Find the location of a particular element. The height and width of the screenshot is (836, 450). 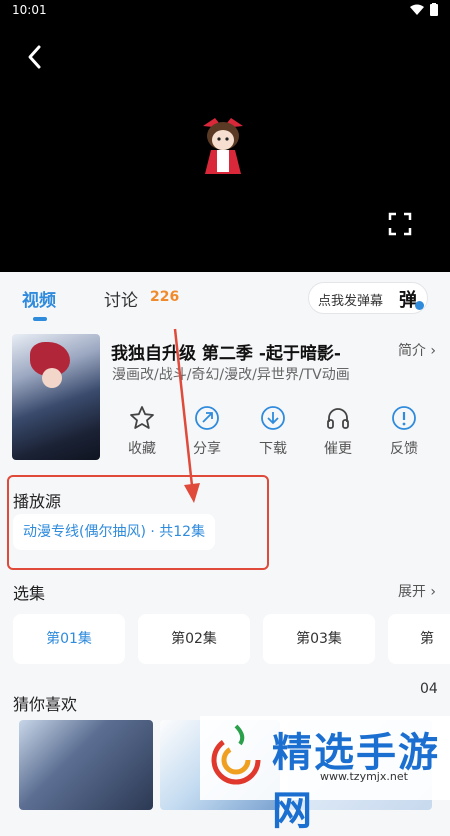

alert-icon is located at coordinates (404, 418).